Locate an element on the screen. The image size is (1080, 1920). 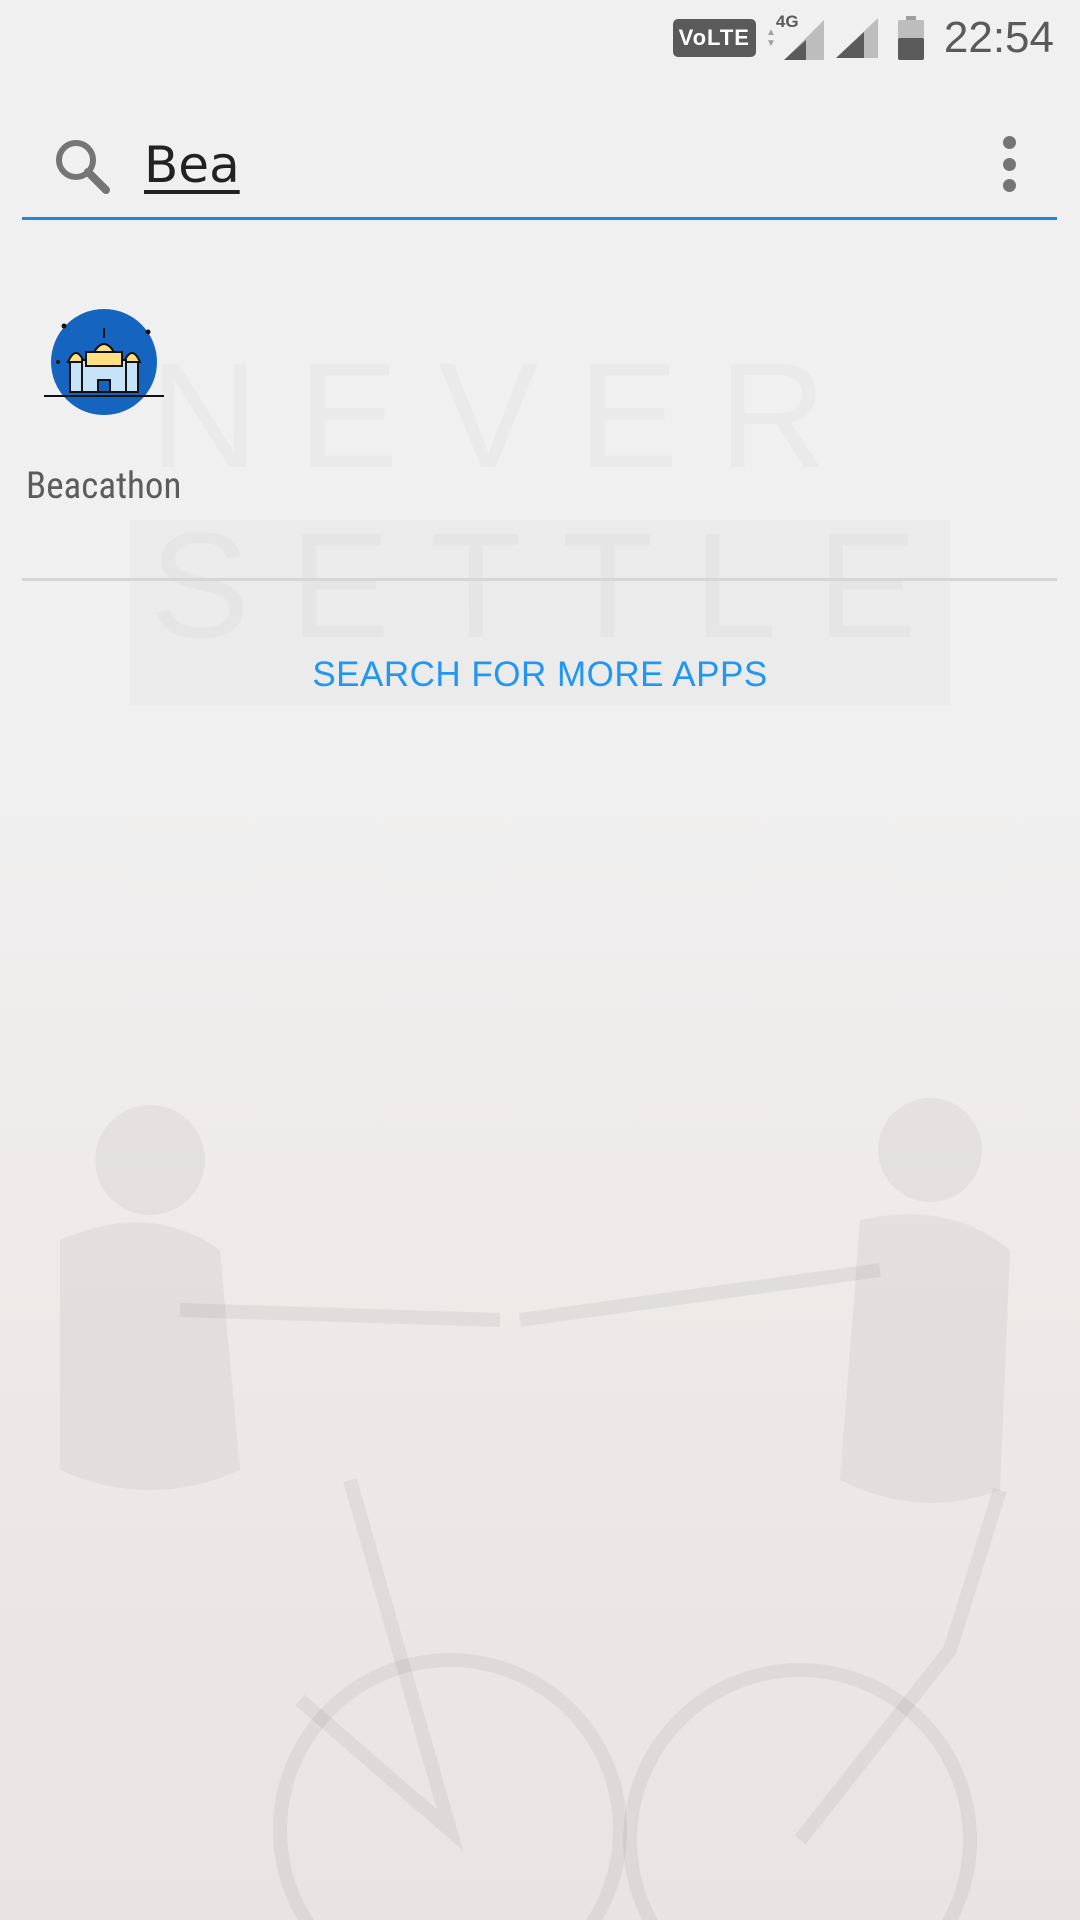
clock: 22:54 is located at coordinates (998, 37).